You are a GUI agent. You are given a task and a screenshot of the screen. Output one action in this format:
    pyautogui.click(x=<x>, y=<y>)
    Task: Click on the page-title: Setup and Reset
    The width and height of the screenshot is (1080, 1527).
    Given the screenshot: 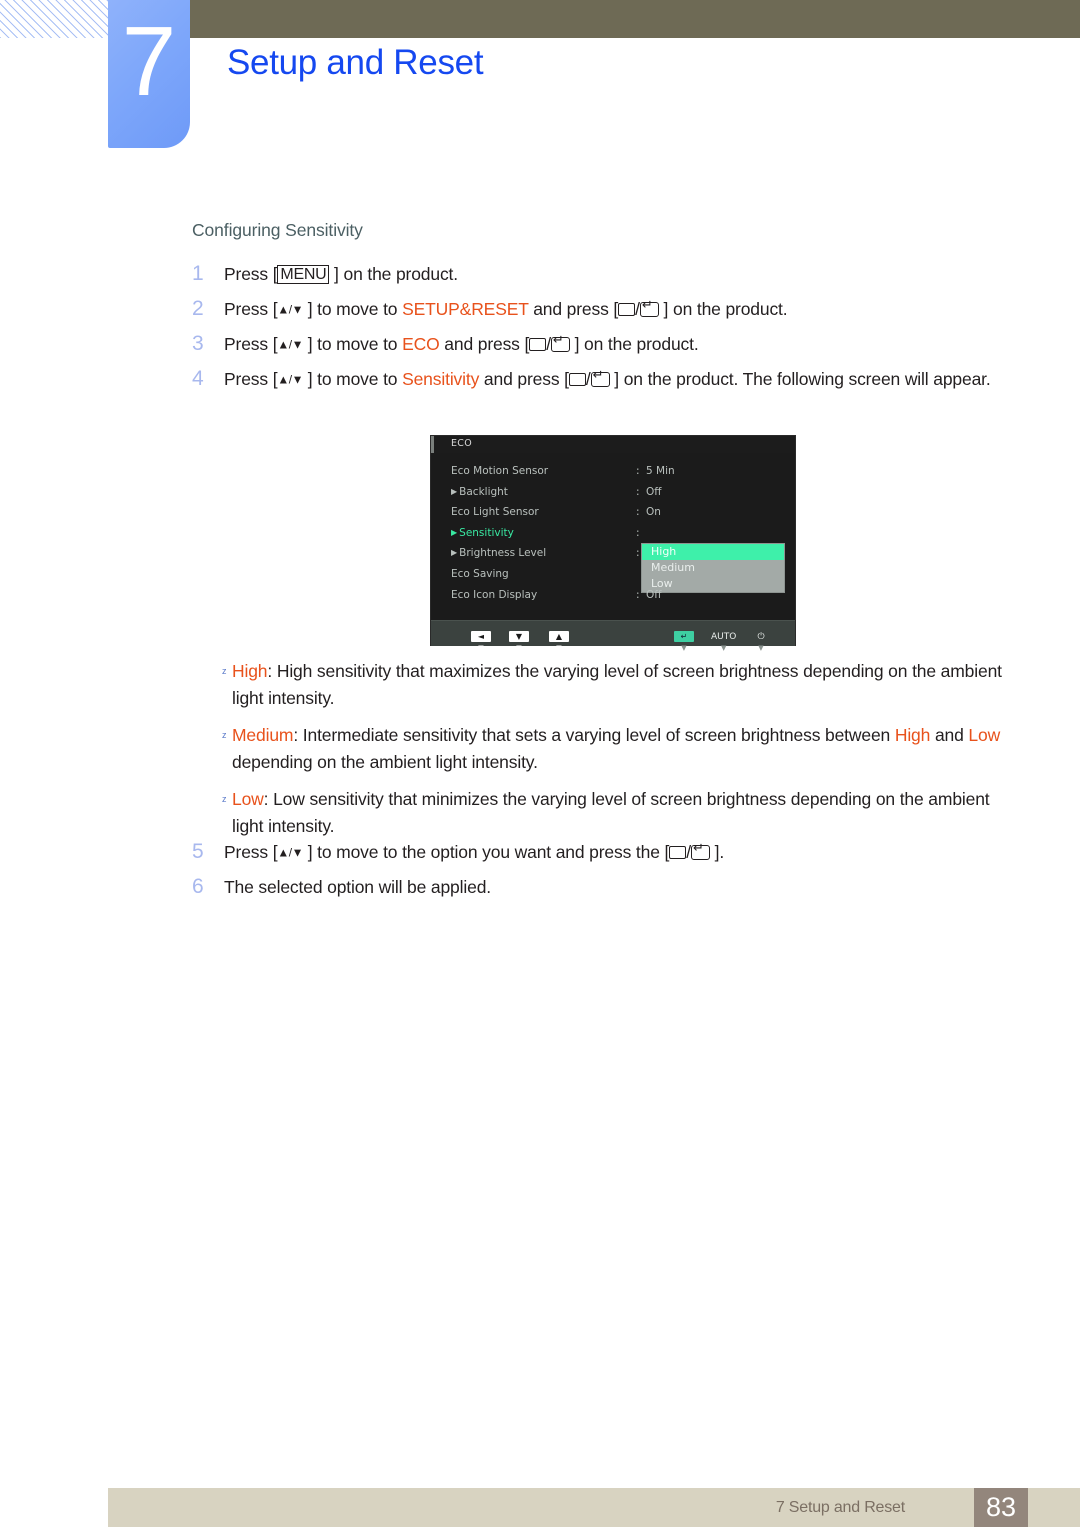 What is the action you would take?
    pyautogui.click(x=355, y=62)
    